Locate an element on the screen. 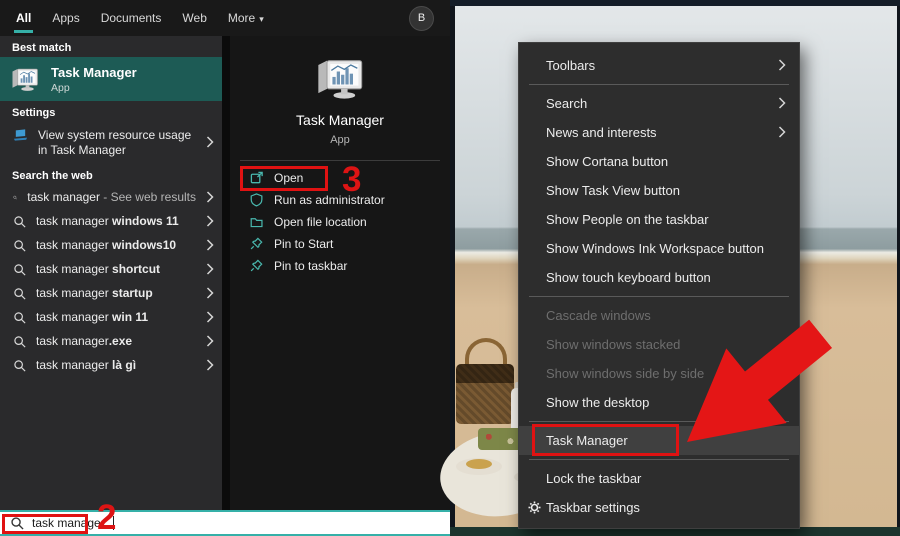 The image size is (900, 536). detail-separator is located at coordinates (340, 160).